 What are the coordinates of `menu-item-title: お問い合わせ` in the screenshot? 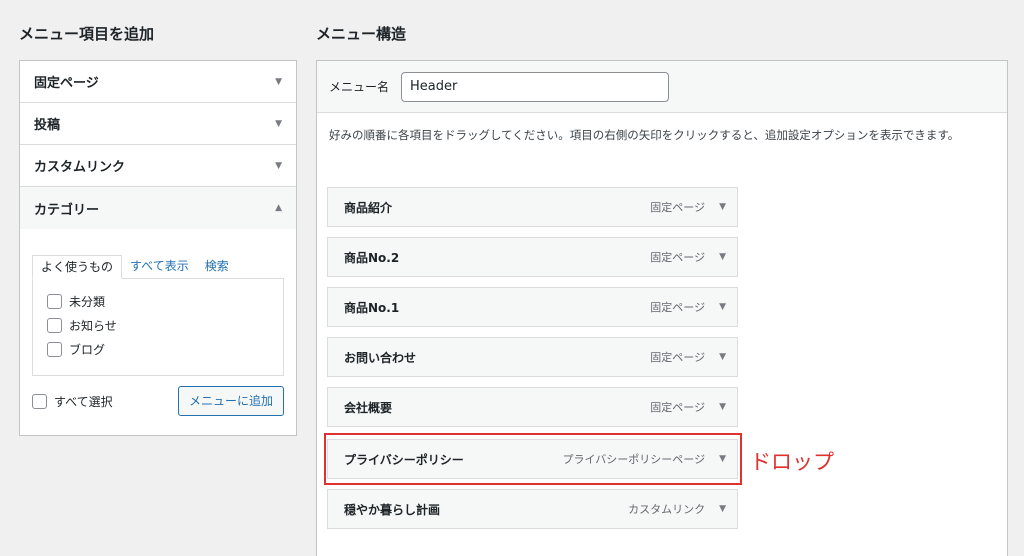 It's located at (380, 357).